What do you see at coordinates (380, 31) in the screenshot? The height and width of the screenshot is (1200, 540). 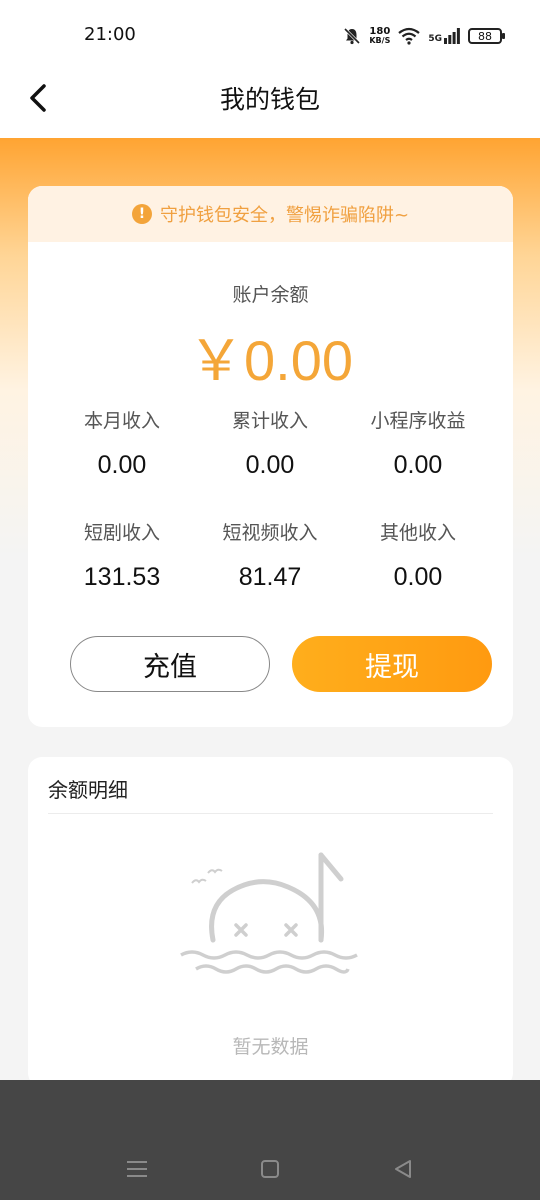 I see `net-speed-value: 180` at bounding box center [380, 31].